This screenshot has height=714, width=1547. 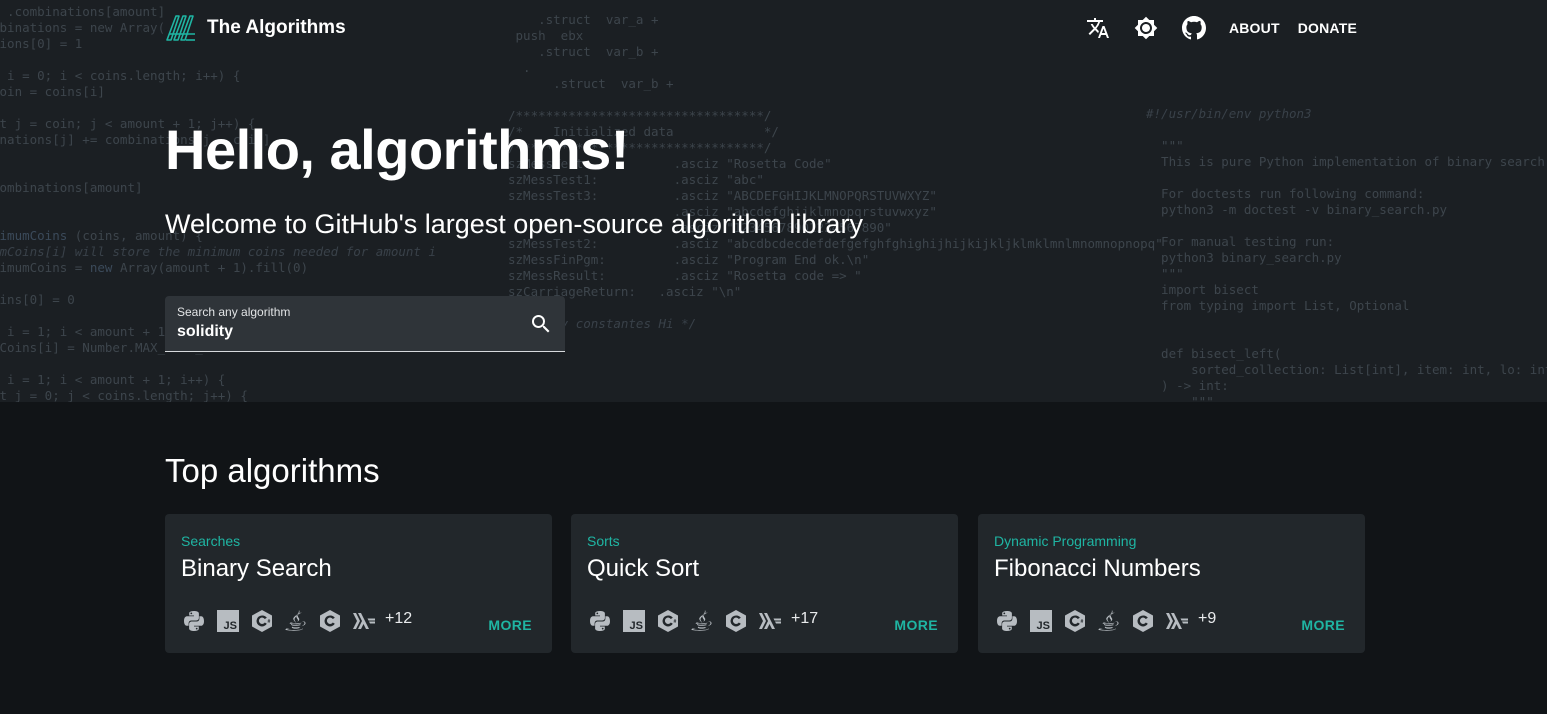 What do you see at coordinates (276, 27) in the screenshot?
I see `brand-name: The Algorithms` at bounding box center [276, 27].